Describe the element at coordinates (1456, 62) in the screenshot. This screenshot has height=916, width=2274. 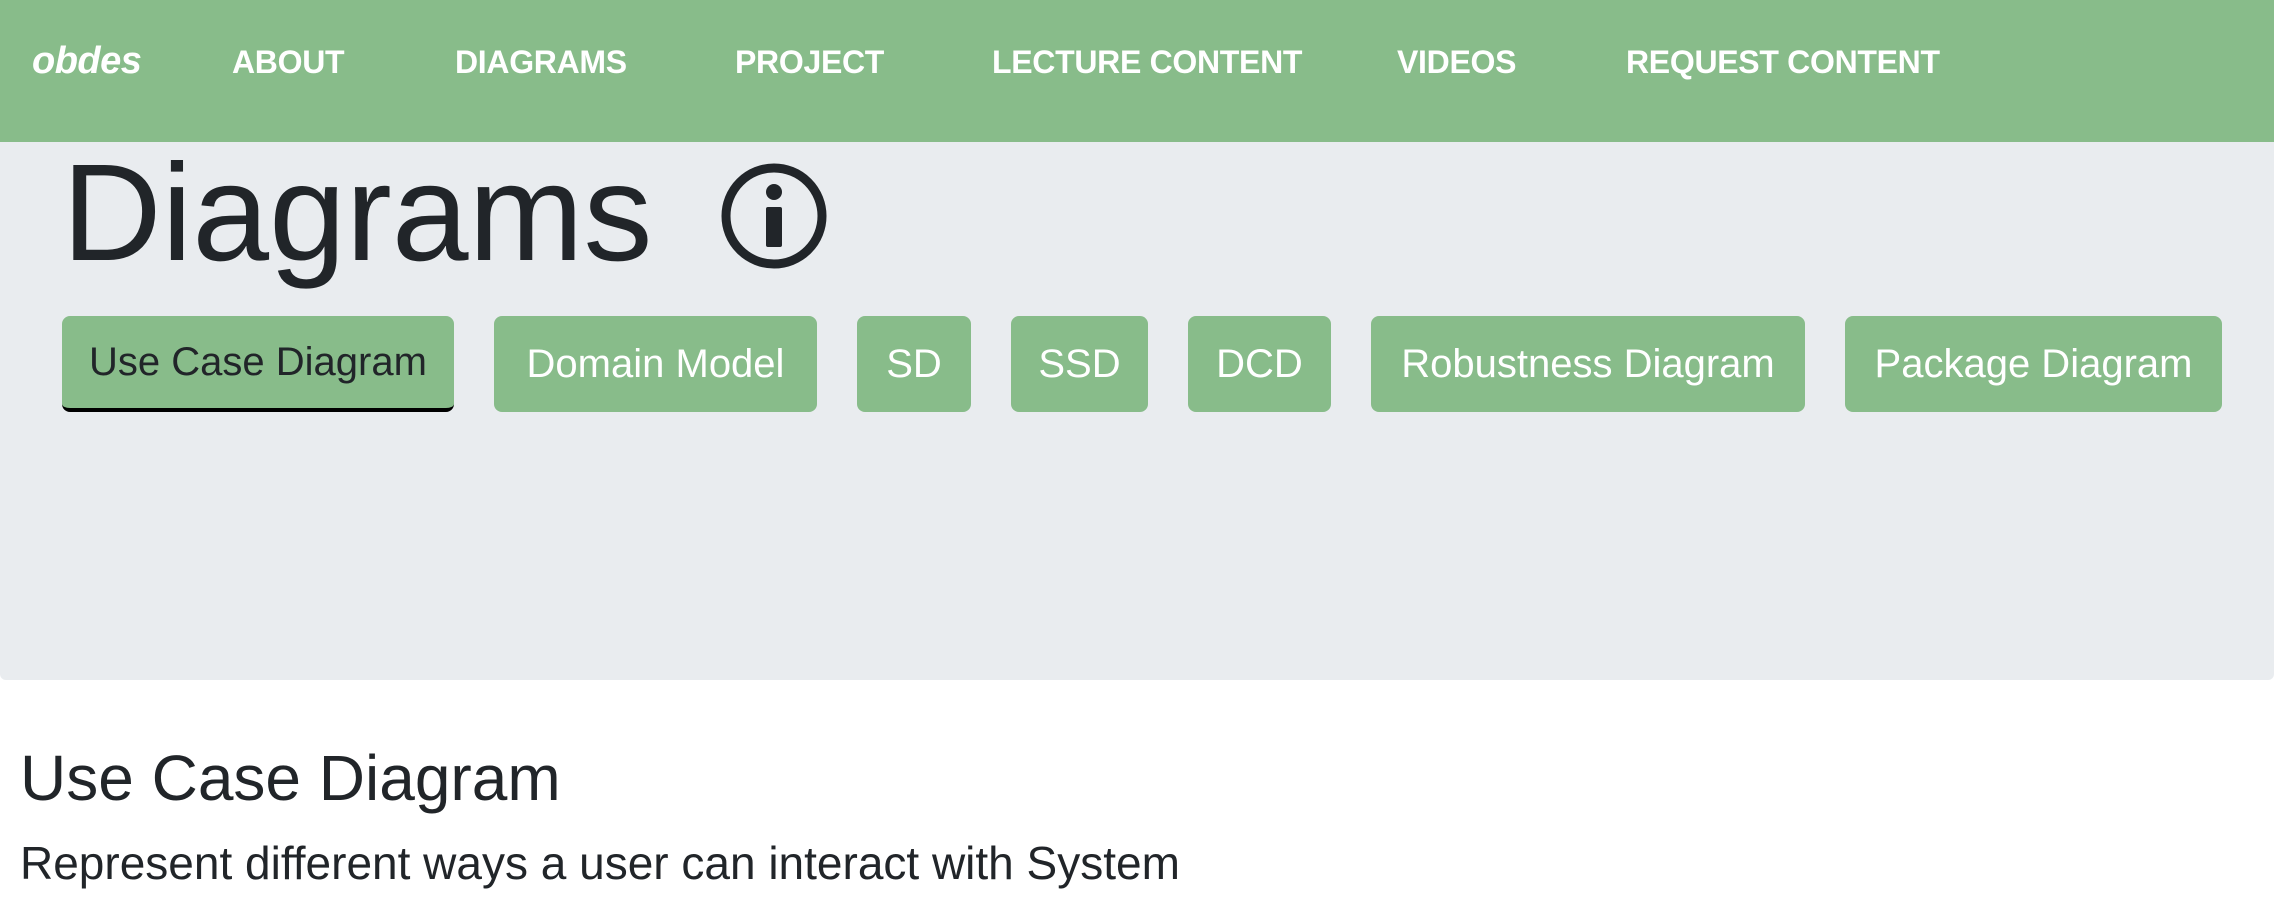
I see `nav-link-videos: VIDEOS` at that location.